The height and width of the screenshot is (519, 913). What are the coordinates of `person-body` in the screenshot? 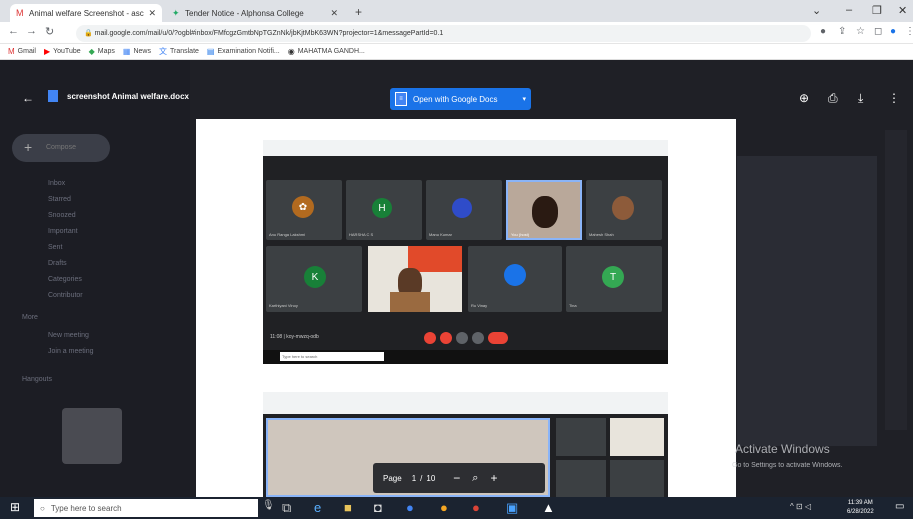 It's located at (410, 302).